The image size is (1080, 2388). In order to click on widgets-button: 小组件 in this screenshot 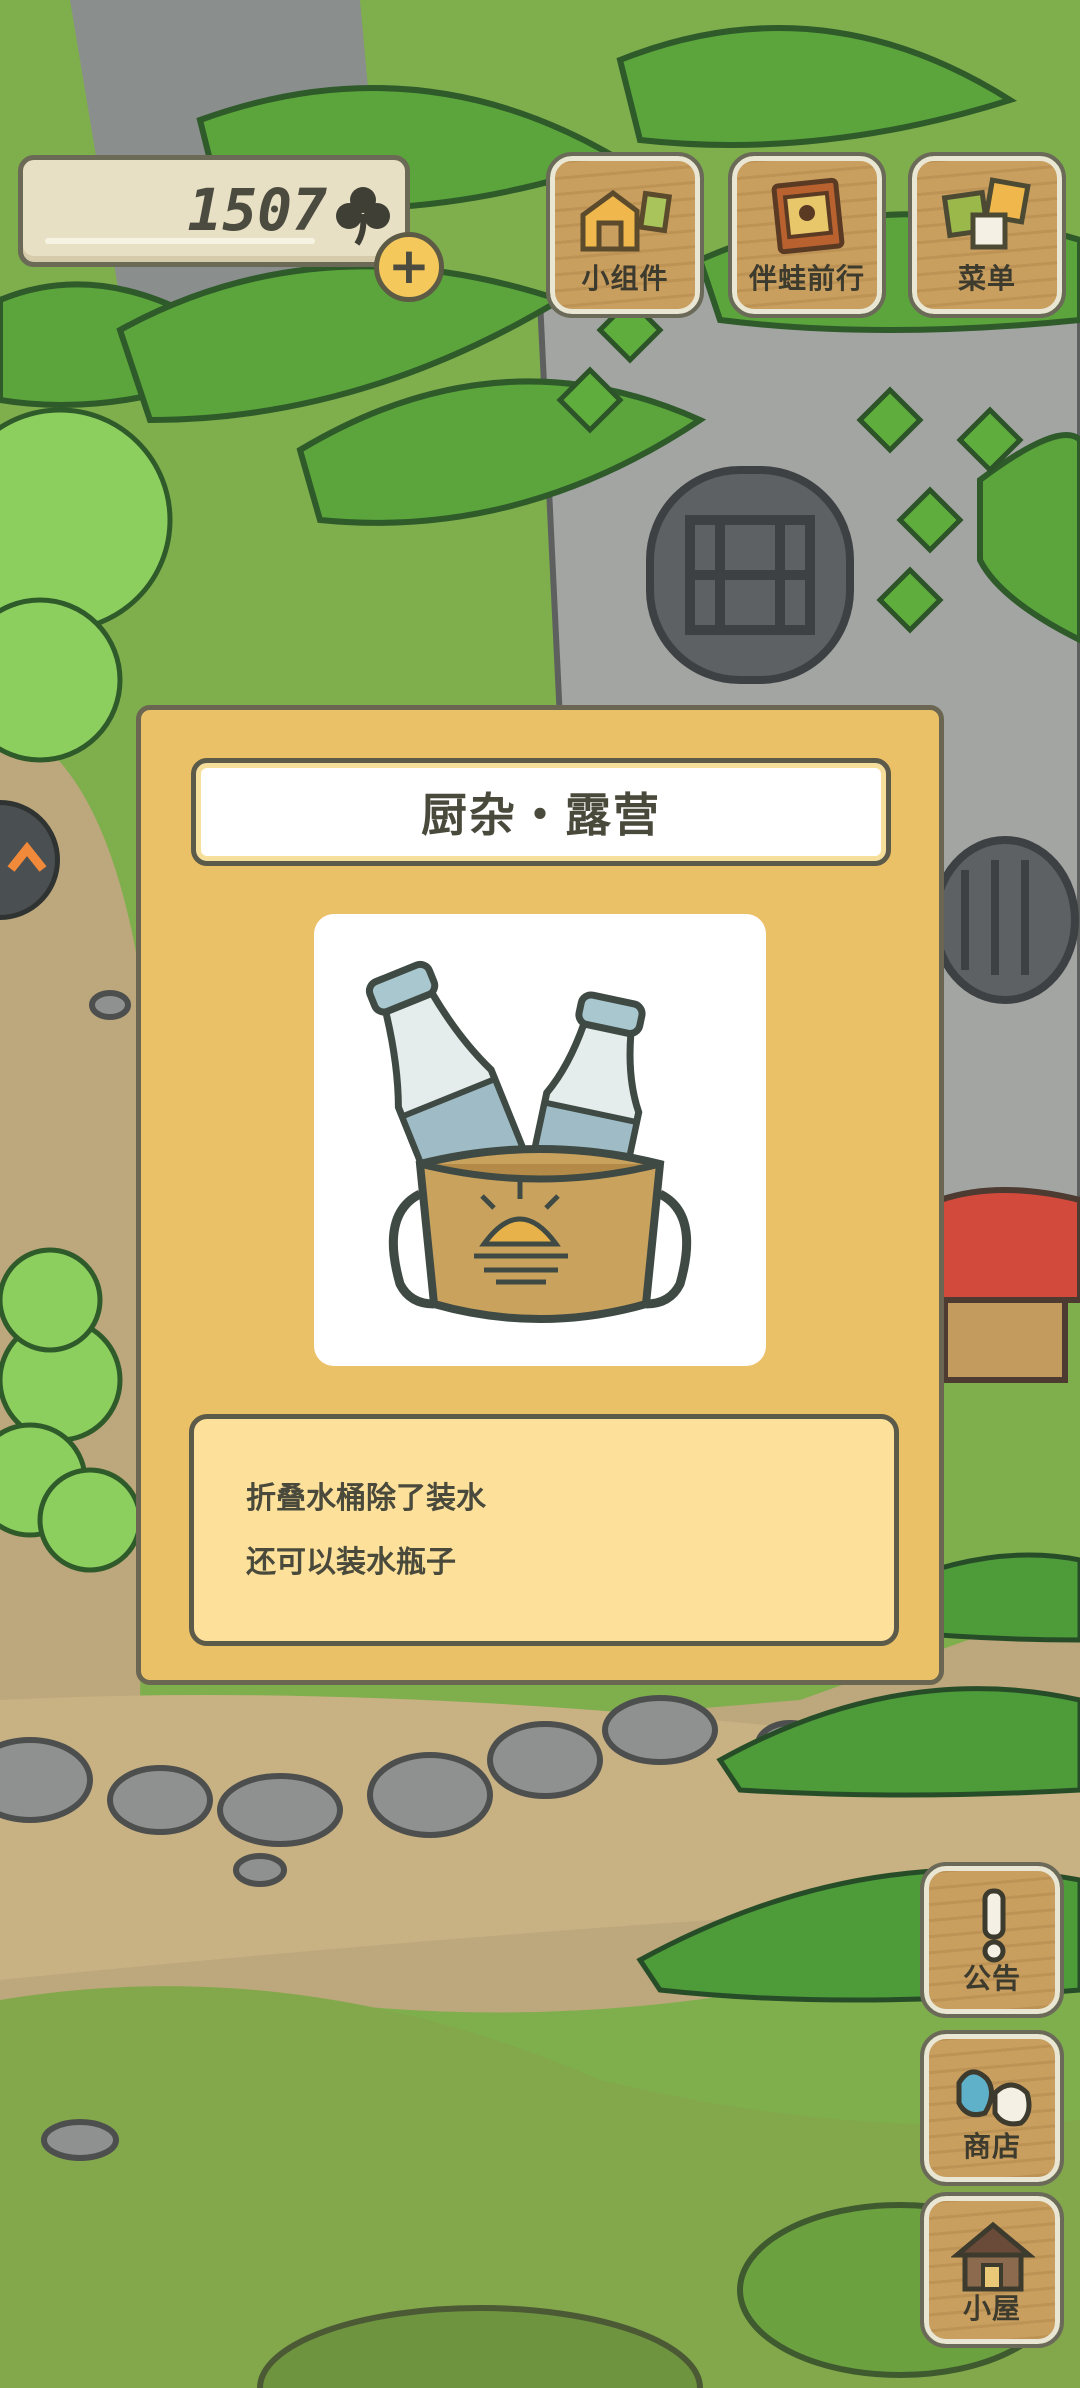, I will do `click(625, 235)`.